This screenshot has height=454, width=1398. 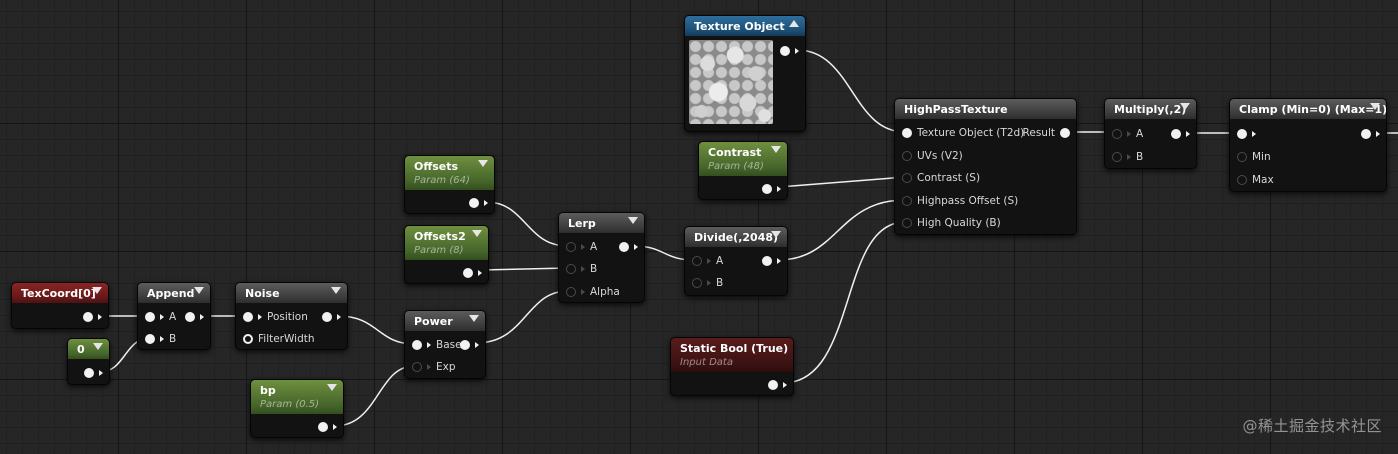 I want to click on node-bp-header: bp Param (0.5), so click(x=297, y=397).